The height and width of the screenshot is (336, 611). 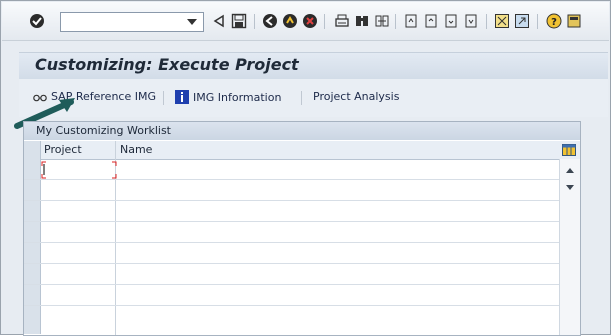 I want to click on info-icon, so click(x=182, y=97).